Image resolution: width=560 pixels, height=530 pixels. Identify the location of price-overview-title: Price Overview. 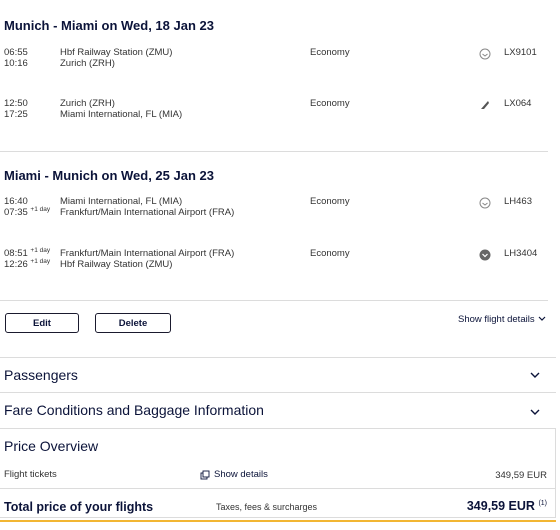
(51, 446).